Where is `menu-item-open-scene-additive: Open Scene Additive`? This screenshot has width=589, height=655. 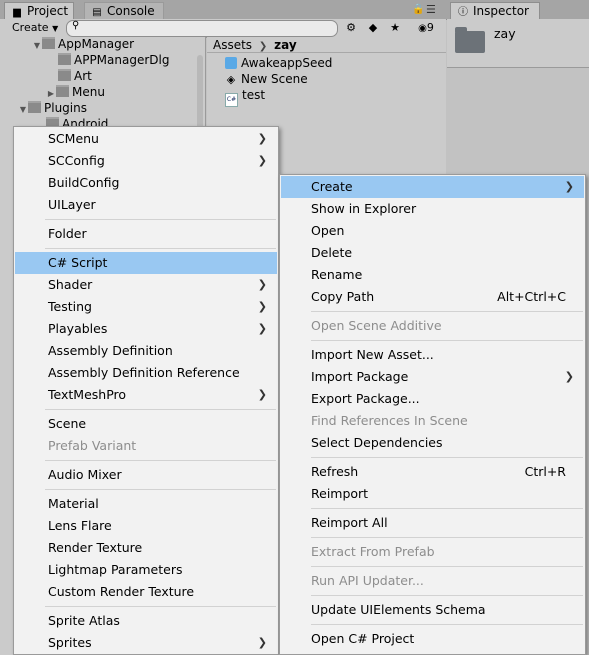
menu-item-open-scene-additive: Open Scene Additive is located at coordinates (432, 326).